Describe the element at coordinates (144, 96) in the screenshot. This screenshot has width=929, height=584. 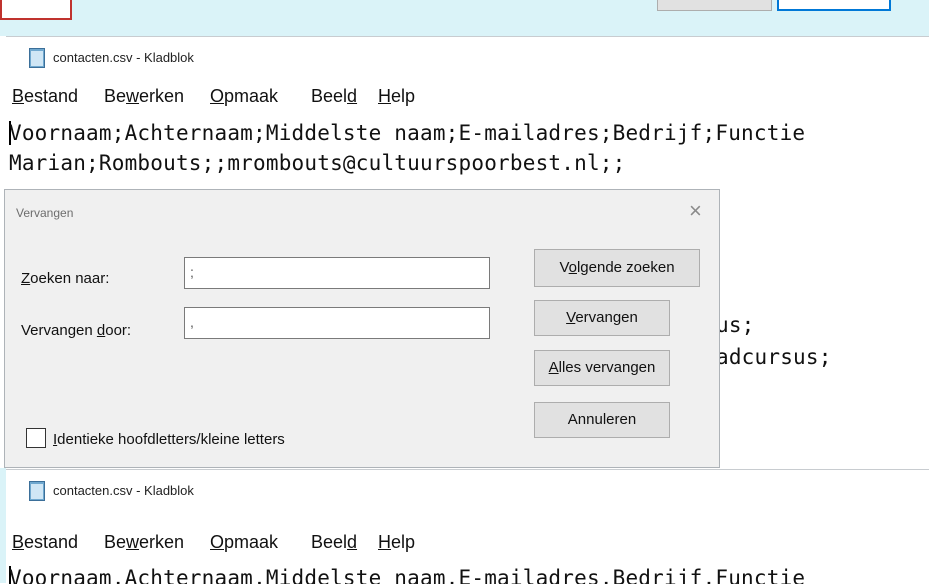
I see `menu-bewerken: Bewerken` at that location.